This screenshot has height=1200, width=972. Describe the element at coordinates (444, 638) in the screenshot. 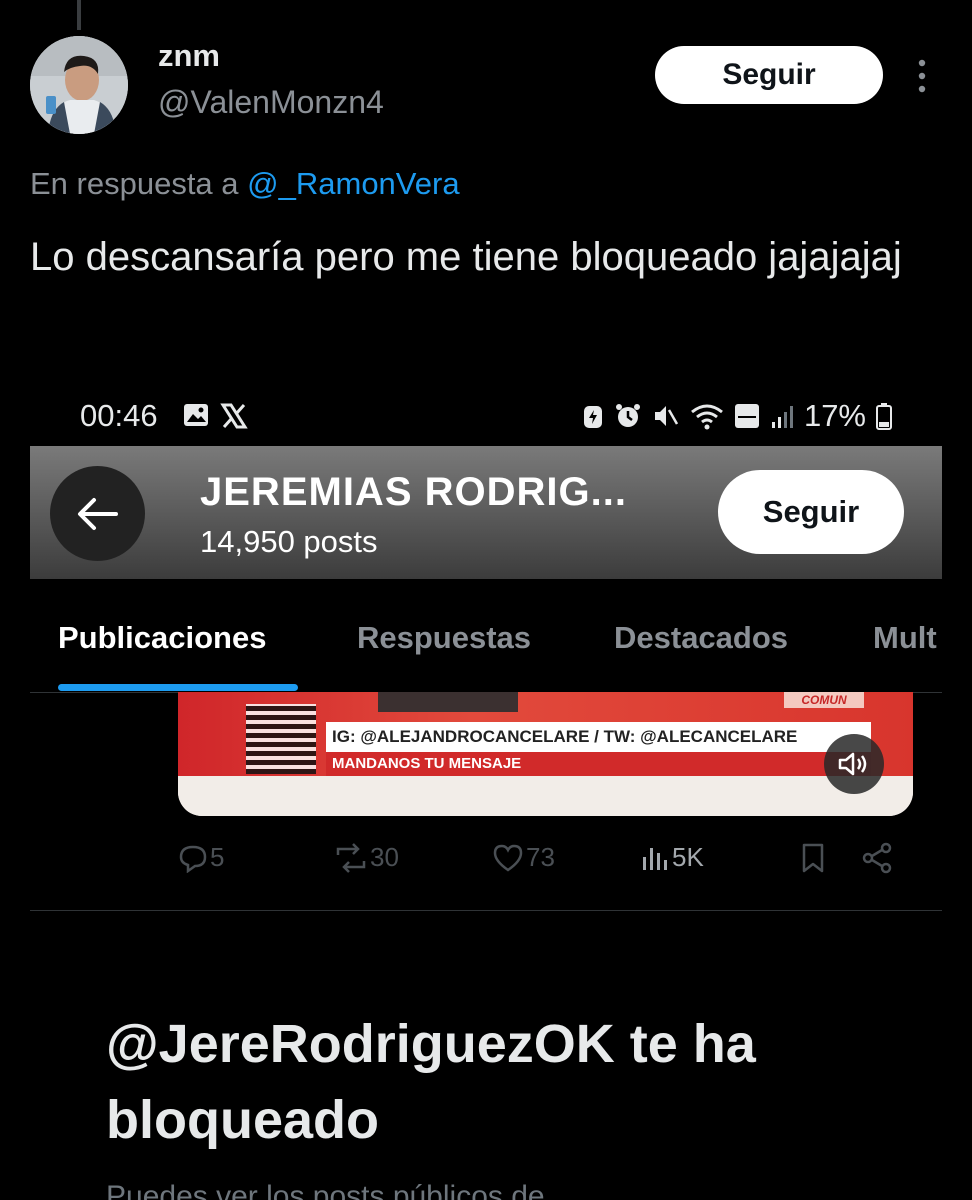

I see `tab-respuestas: Respuestas` at that location.